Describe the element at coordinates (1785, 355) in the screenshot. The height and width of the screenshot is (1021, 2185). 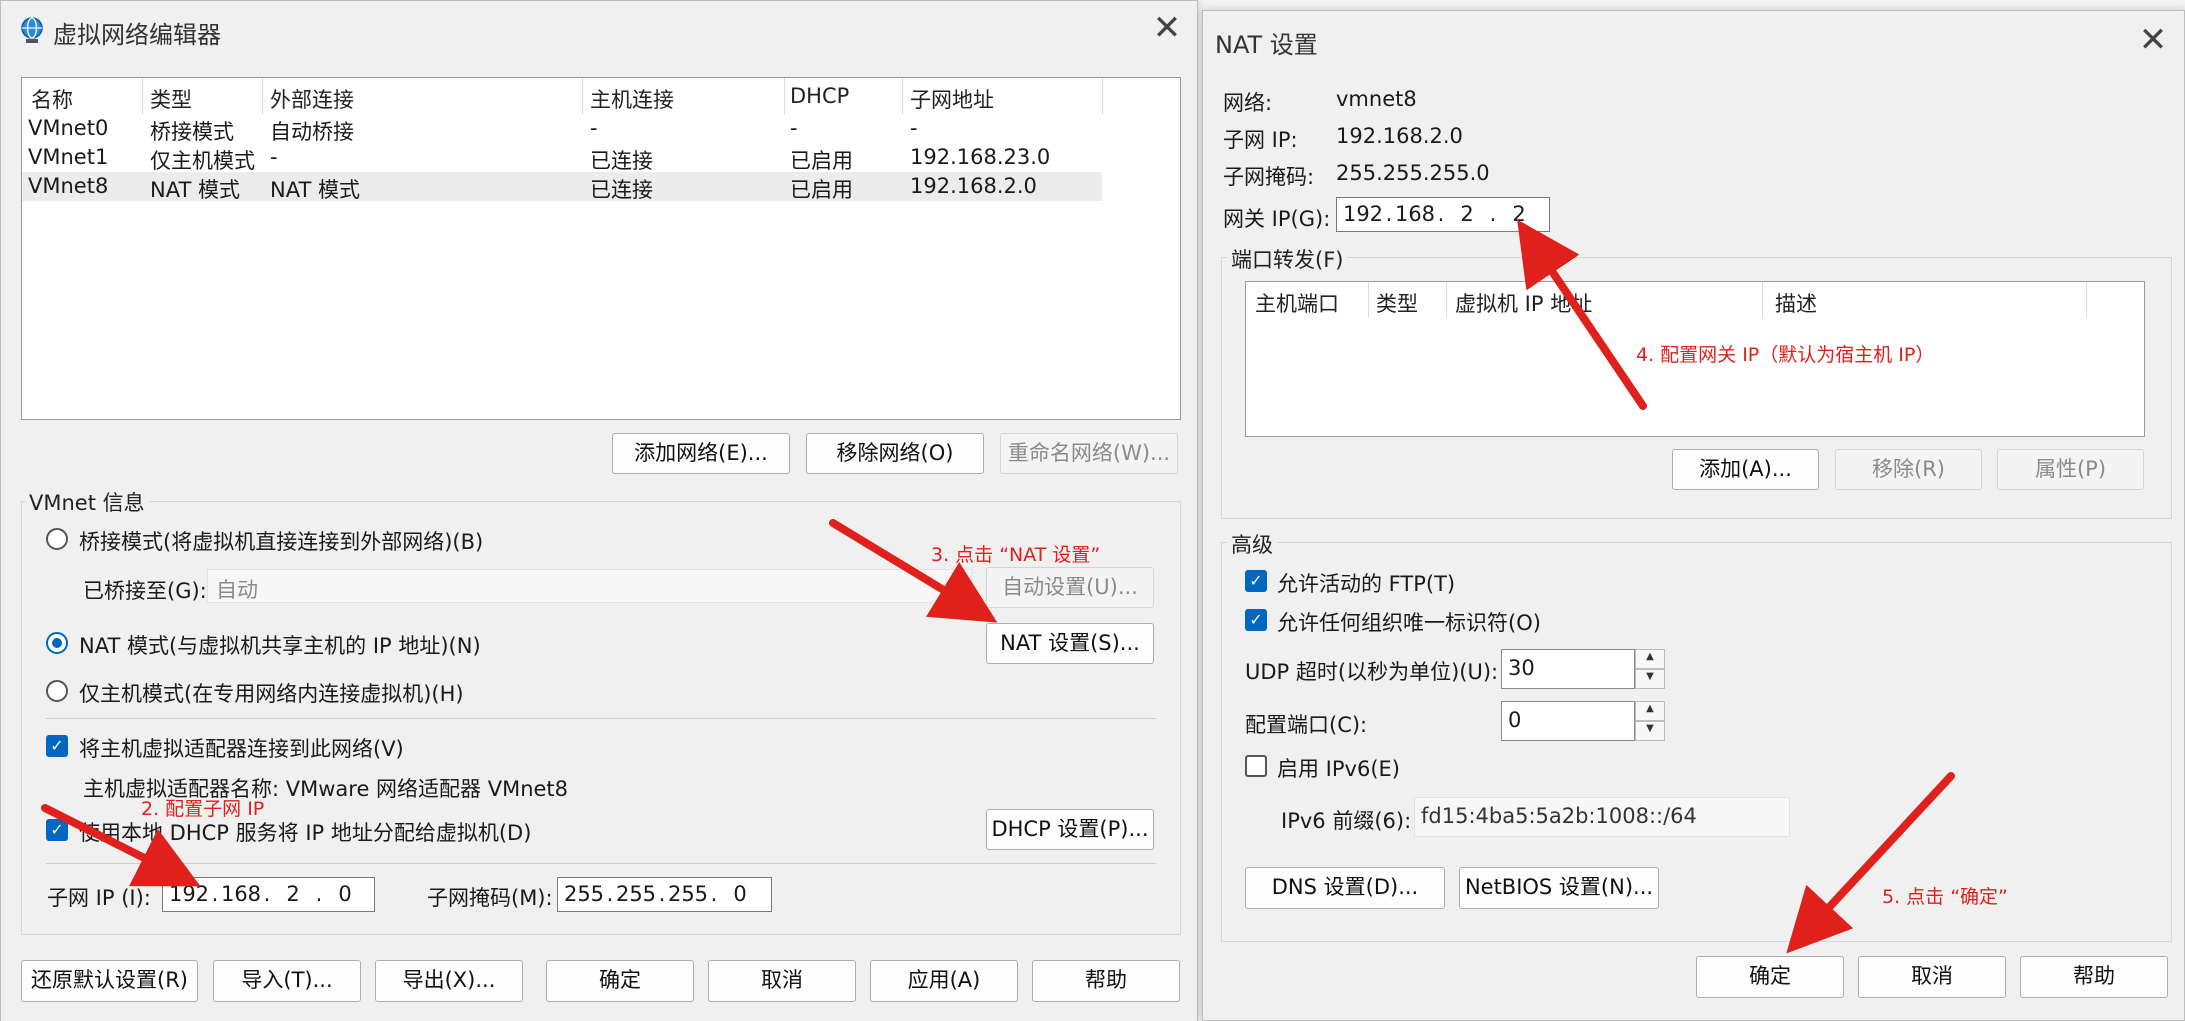
I see `annotation-step4: 4. 配置网关 IP（默认为宿主机 IP）` at that location.